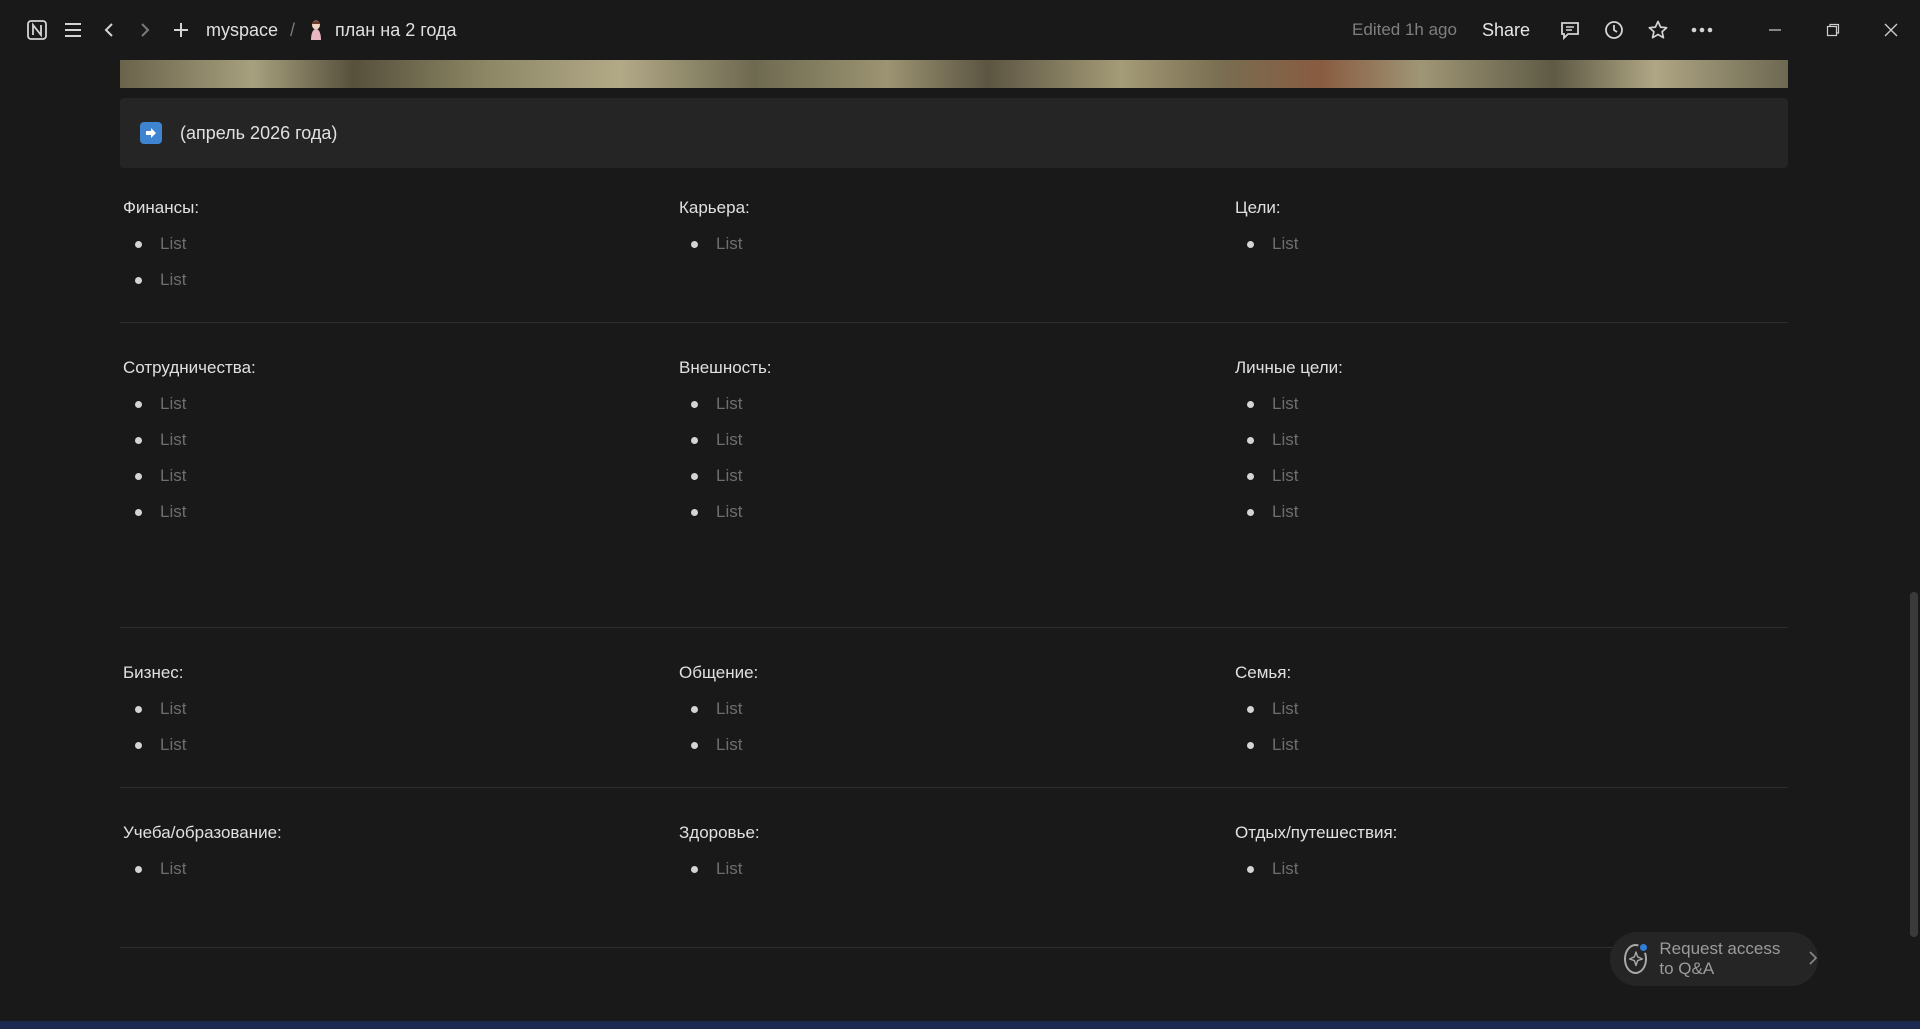  I want to click on page-emoji-icon, so click(316, 30).